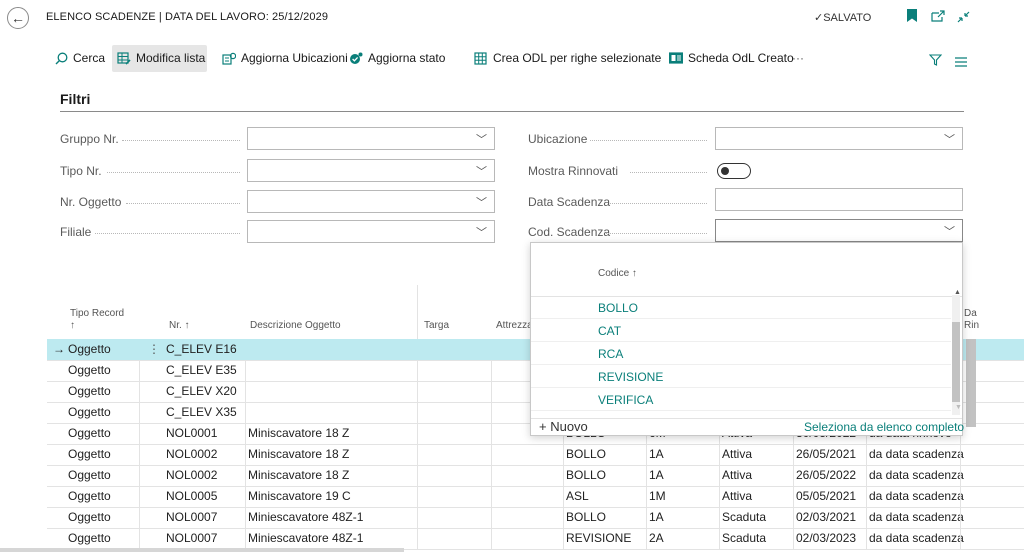  Describe the element at coordinates (371, 138) in the screenshot. I see `gruppo-nr-select: ﹀` at that location.